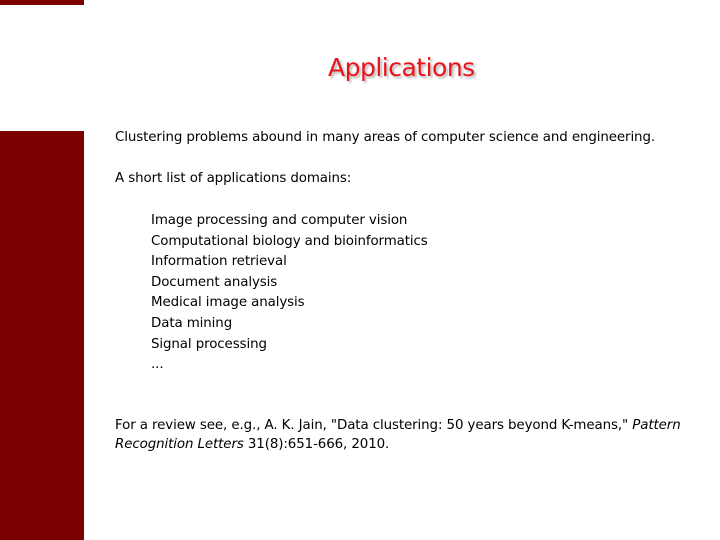 The height and width of the screenshot is (540, 720). Describe the element at coordinates (228, 303) in the screenshot. I see `list-item: Medical image analysis` at that location.